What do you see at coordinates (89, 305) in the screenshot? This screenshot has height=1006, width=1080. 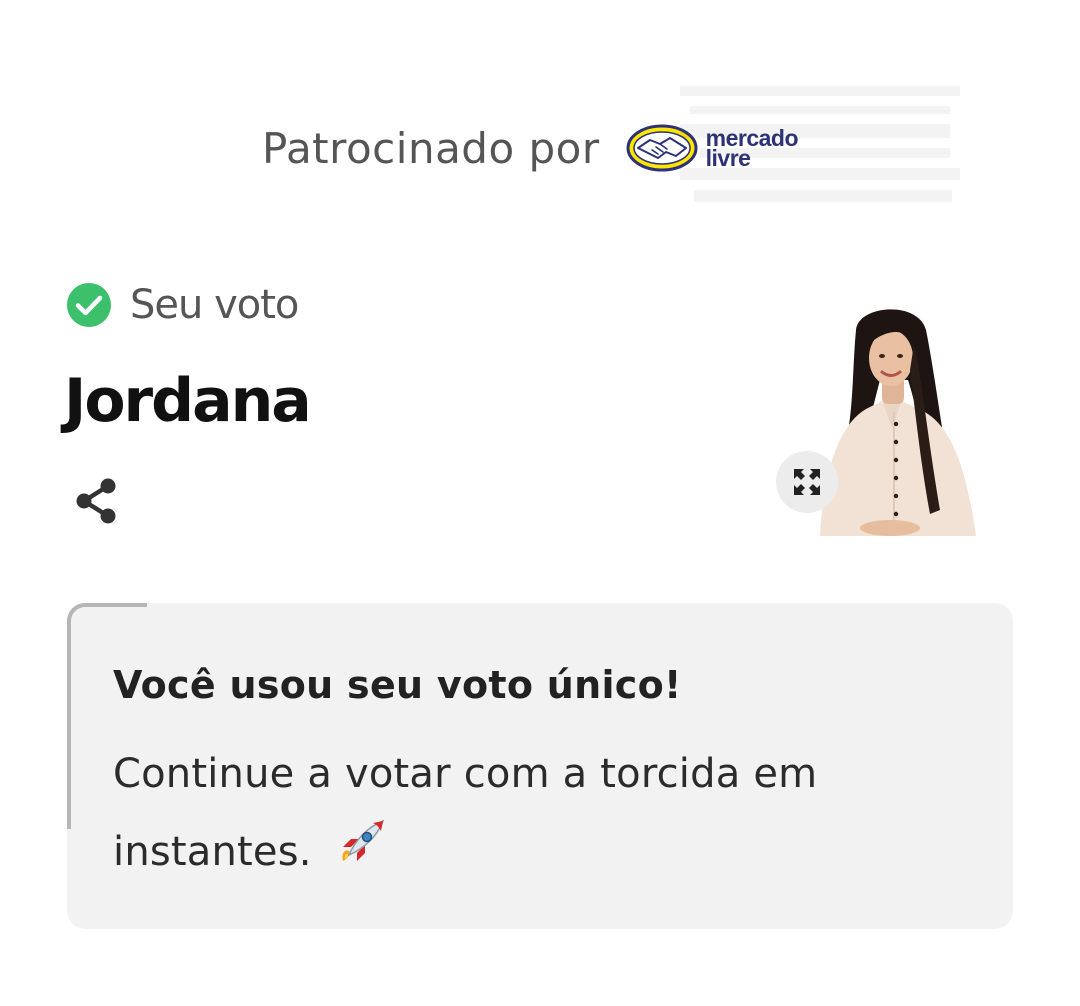 I see `check-circle-icon` at bounding box center [89, 305].